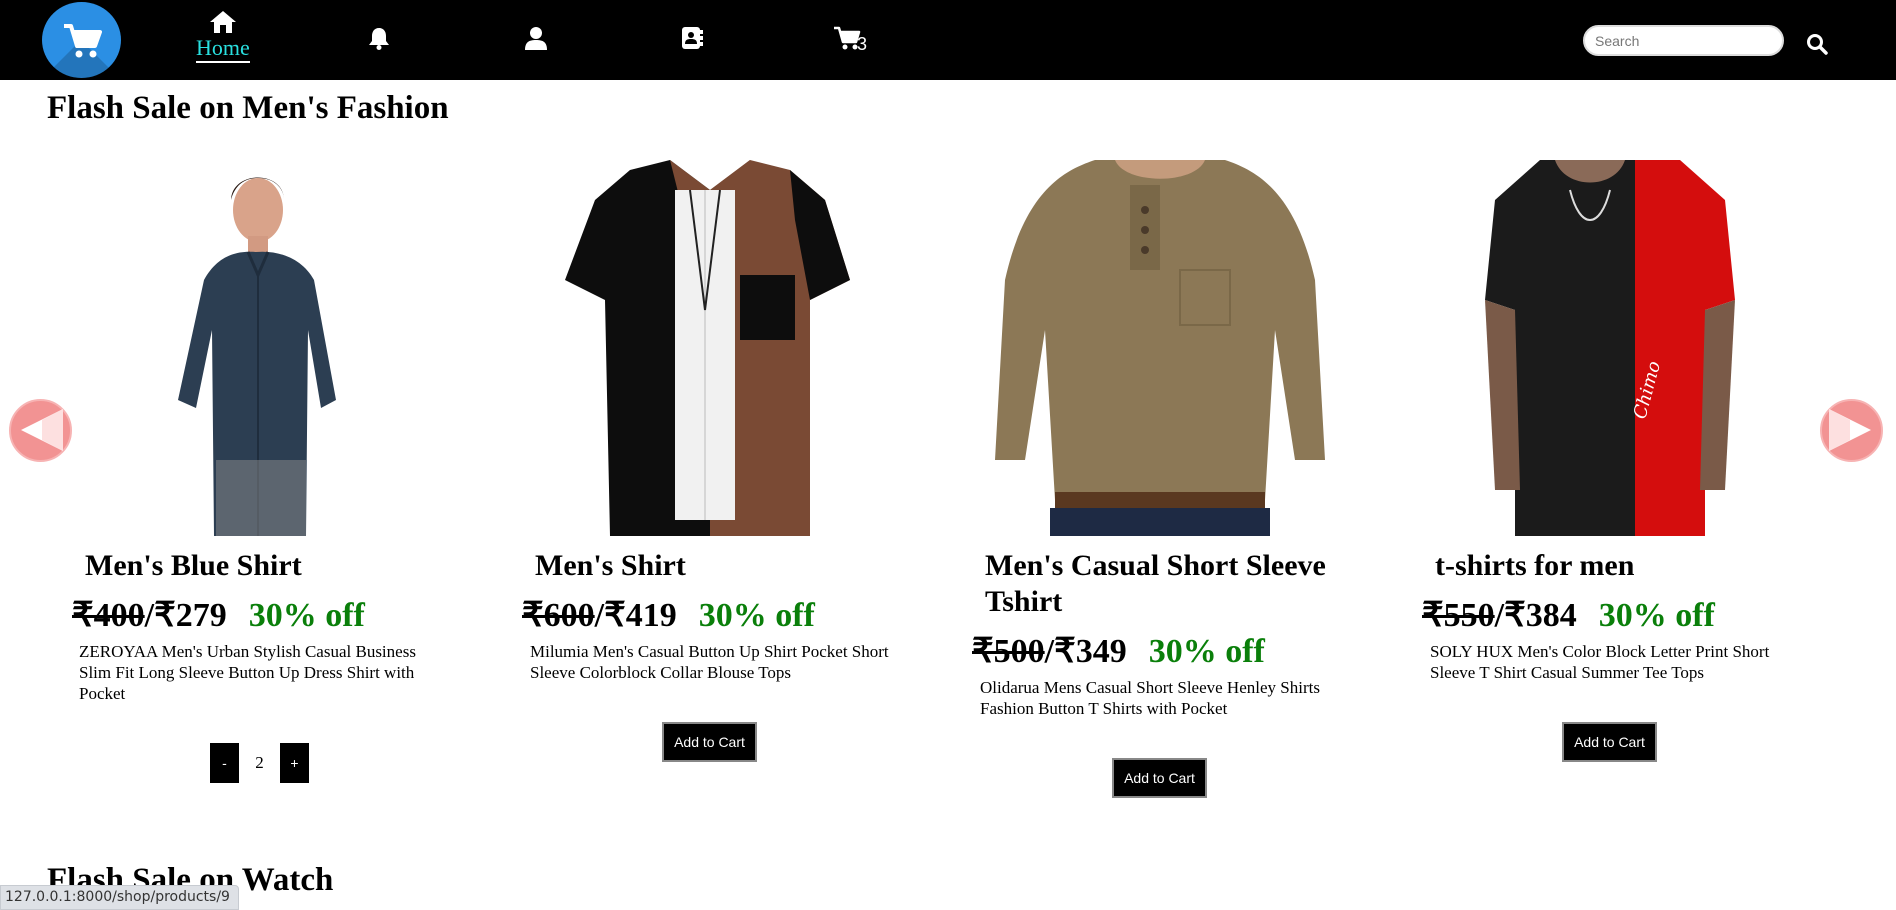 Image resolution: width=1896 pixels, height=910 pixels. I want to click on price-row: ₹600/₹419 30% off, so click(668, 615).